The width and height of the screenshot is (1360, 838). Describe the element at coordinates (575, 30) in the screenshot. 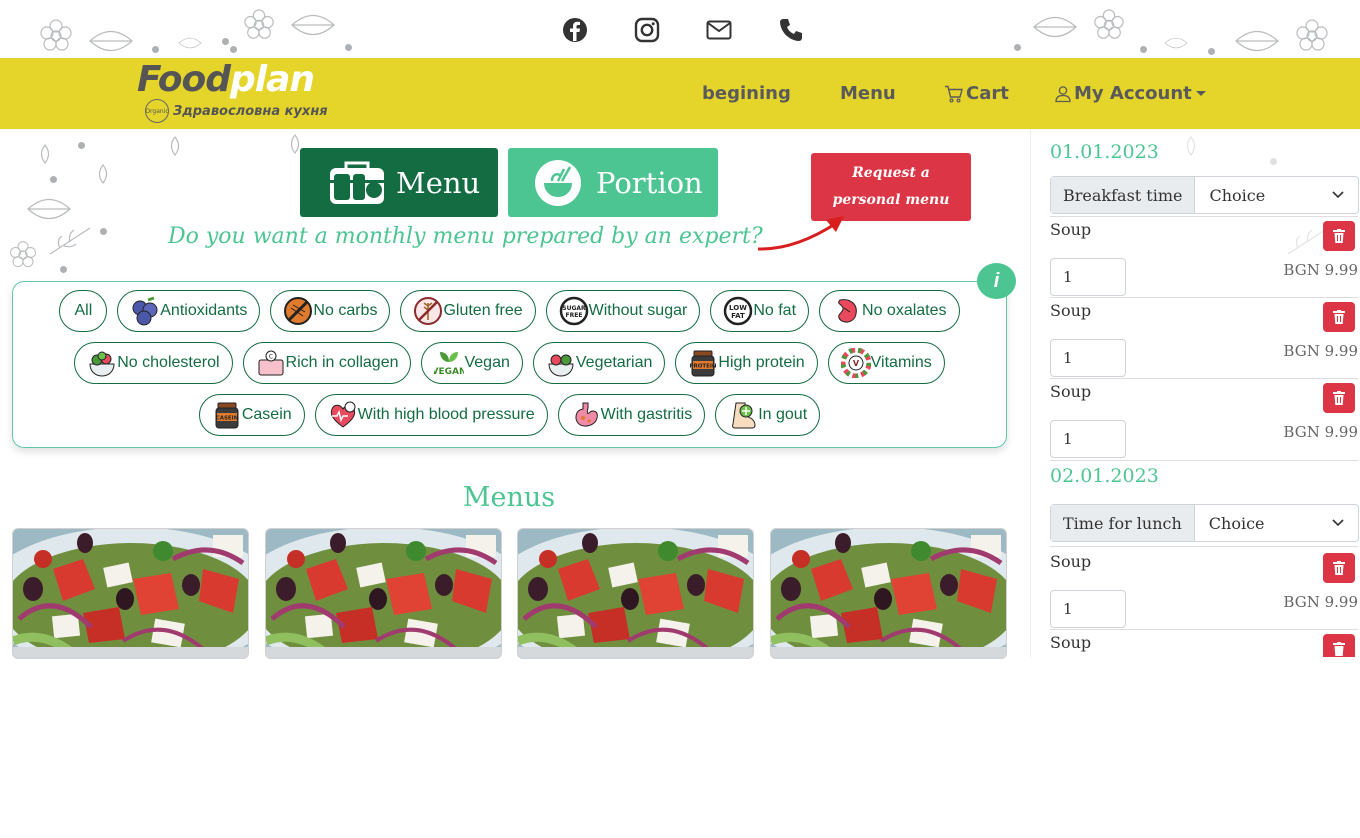

I see `facebook-icon` at that location.